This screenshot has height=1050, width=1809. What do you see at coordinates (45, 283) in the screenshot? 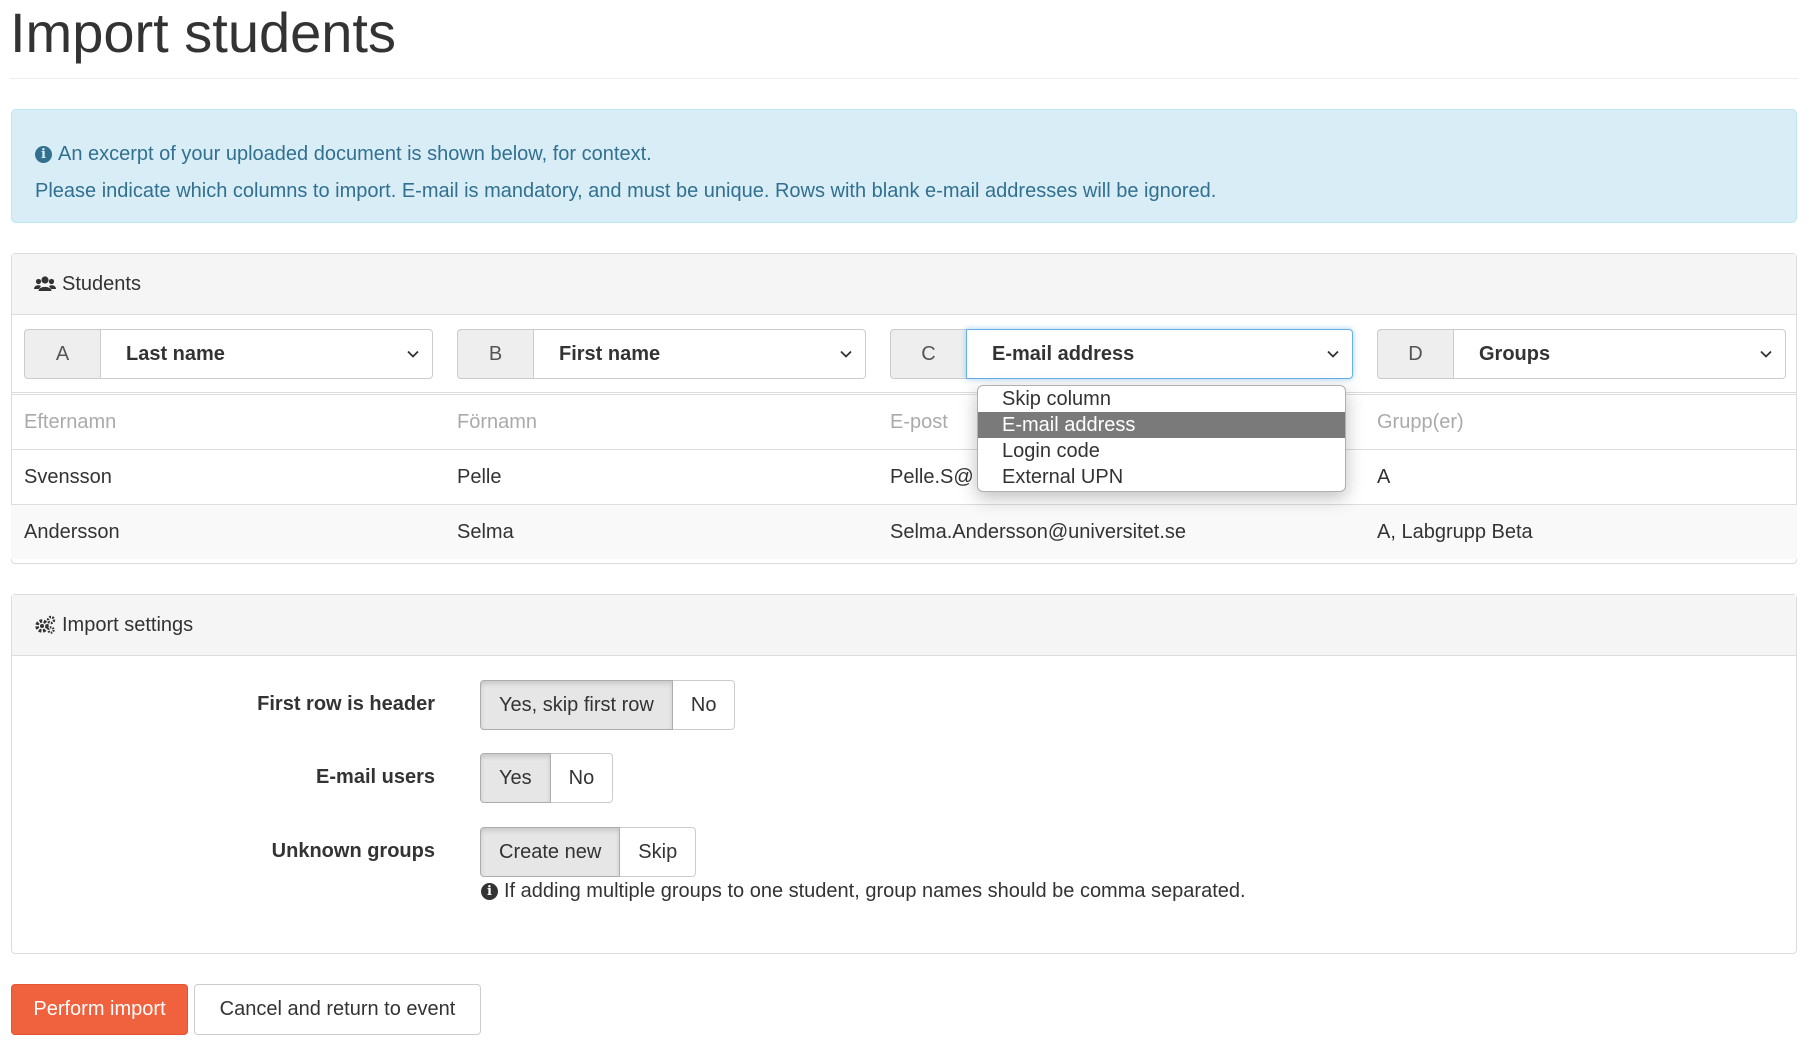
I see `users-icon` at bounding box center [45, 283].